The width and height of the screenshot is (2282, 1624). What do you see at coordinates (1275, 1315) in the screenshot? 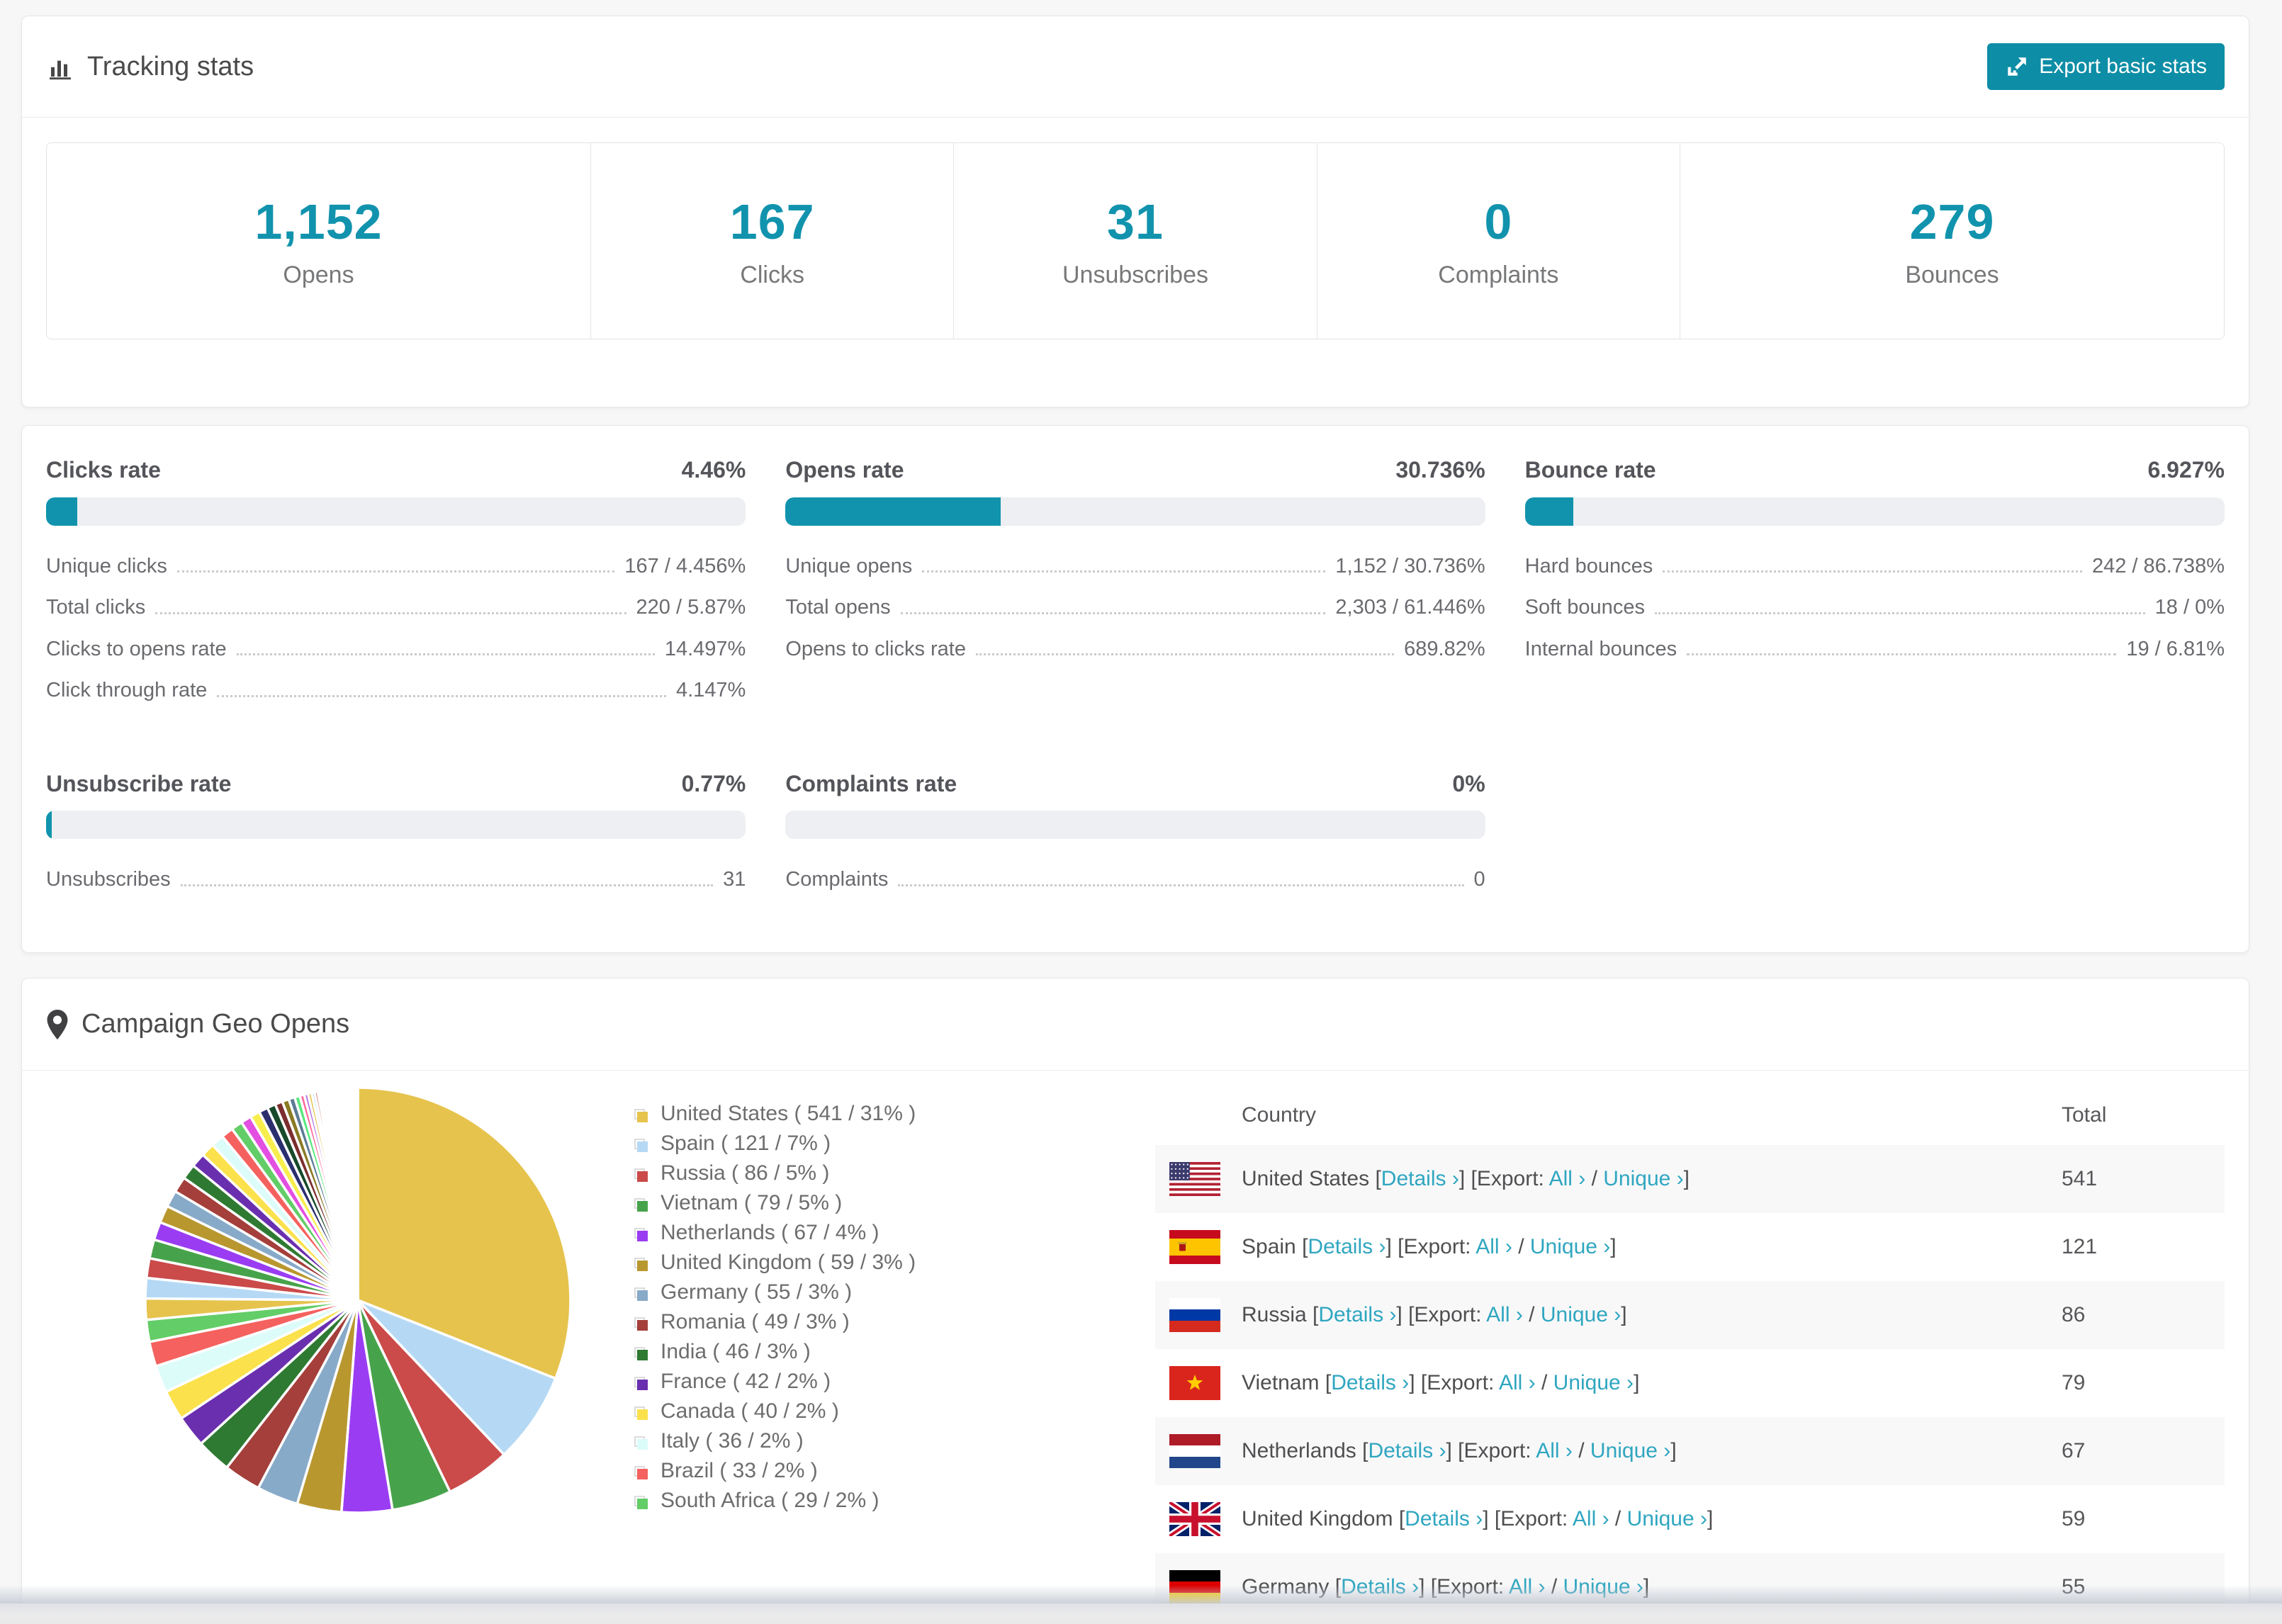
I see `country-name: Russia` at bounding box center [1275, 1315].